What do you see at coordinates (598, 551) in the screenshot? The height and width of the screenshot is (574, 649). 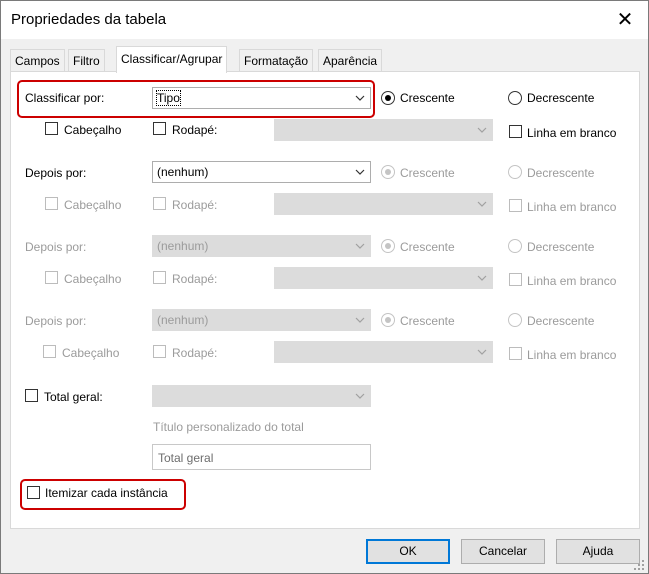 I see `help-button: Ajuda` at bounding box center [598, 551].